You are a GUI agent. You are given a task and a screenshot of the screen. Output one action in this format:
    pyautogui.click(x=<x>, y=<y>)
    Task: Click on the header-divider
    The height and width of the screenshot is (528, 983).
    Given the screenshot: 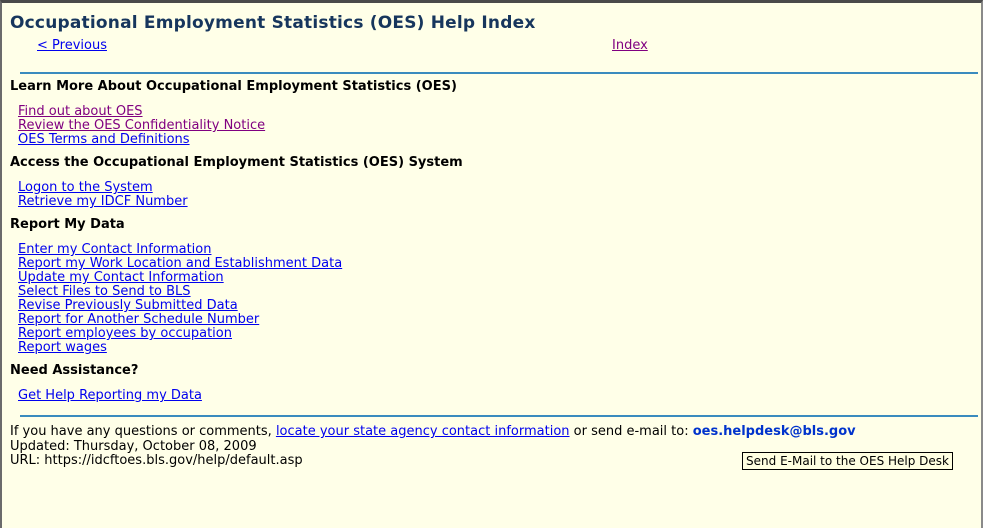 What is the action you would take?
    pyautogui.click(x=499, y=73)
    